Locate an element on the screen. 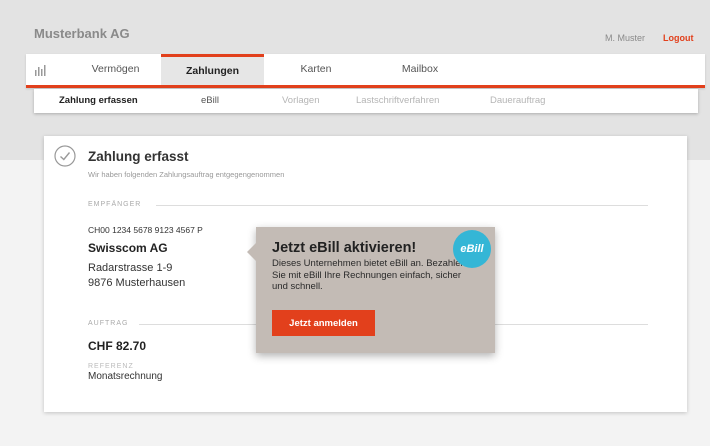 Image resolution: width=710 pixels, height=446 pixels. popup-arrow is located at coordinates (251, 252).